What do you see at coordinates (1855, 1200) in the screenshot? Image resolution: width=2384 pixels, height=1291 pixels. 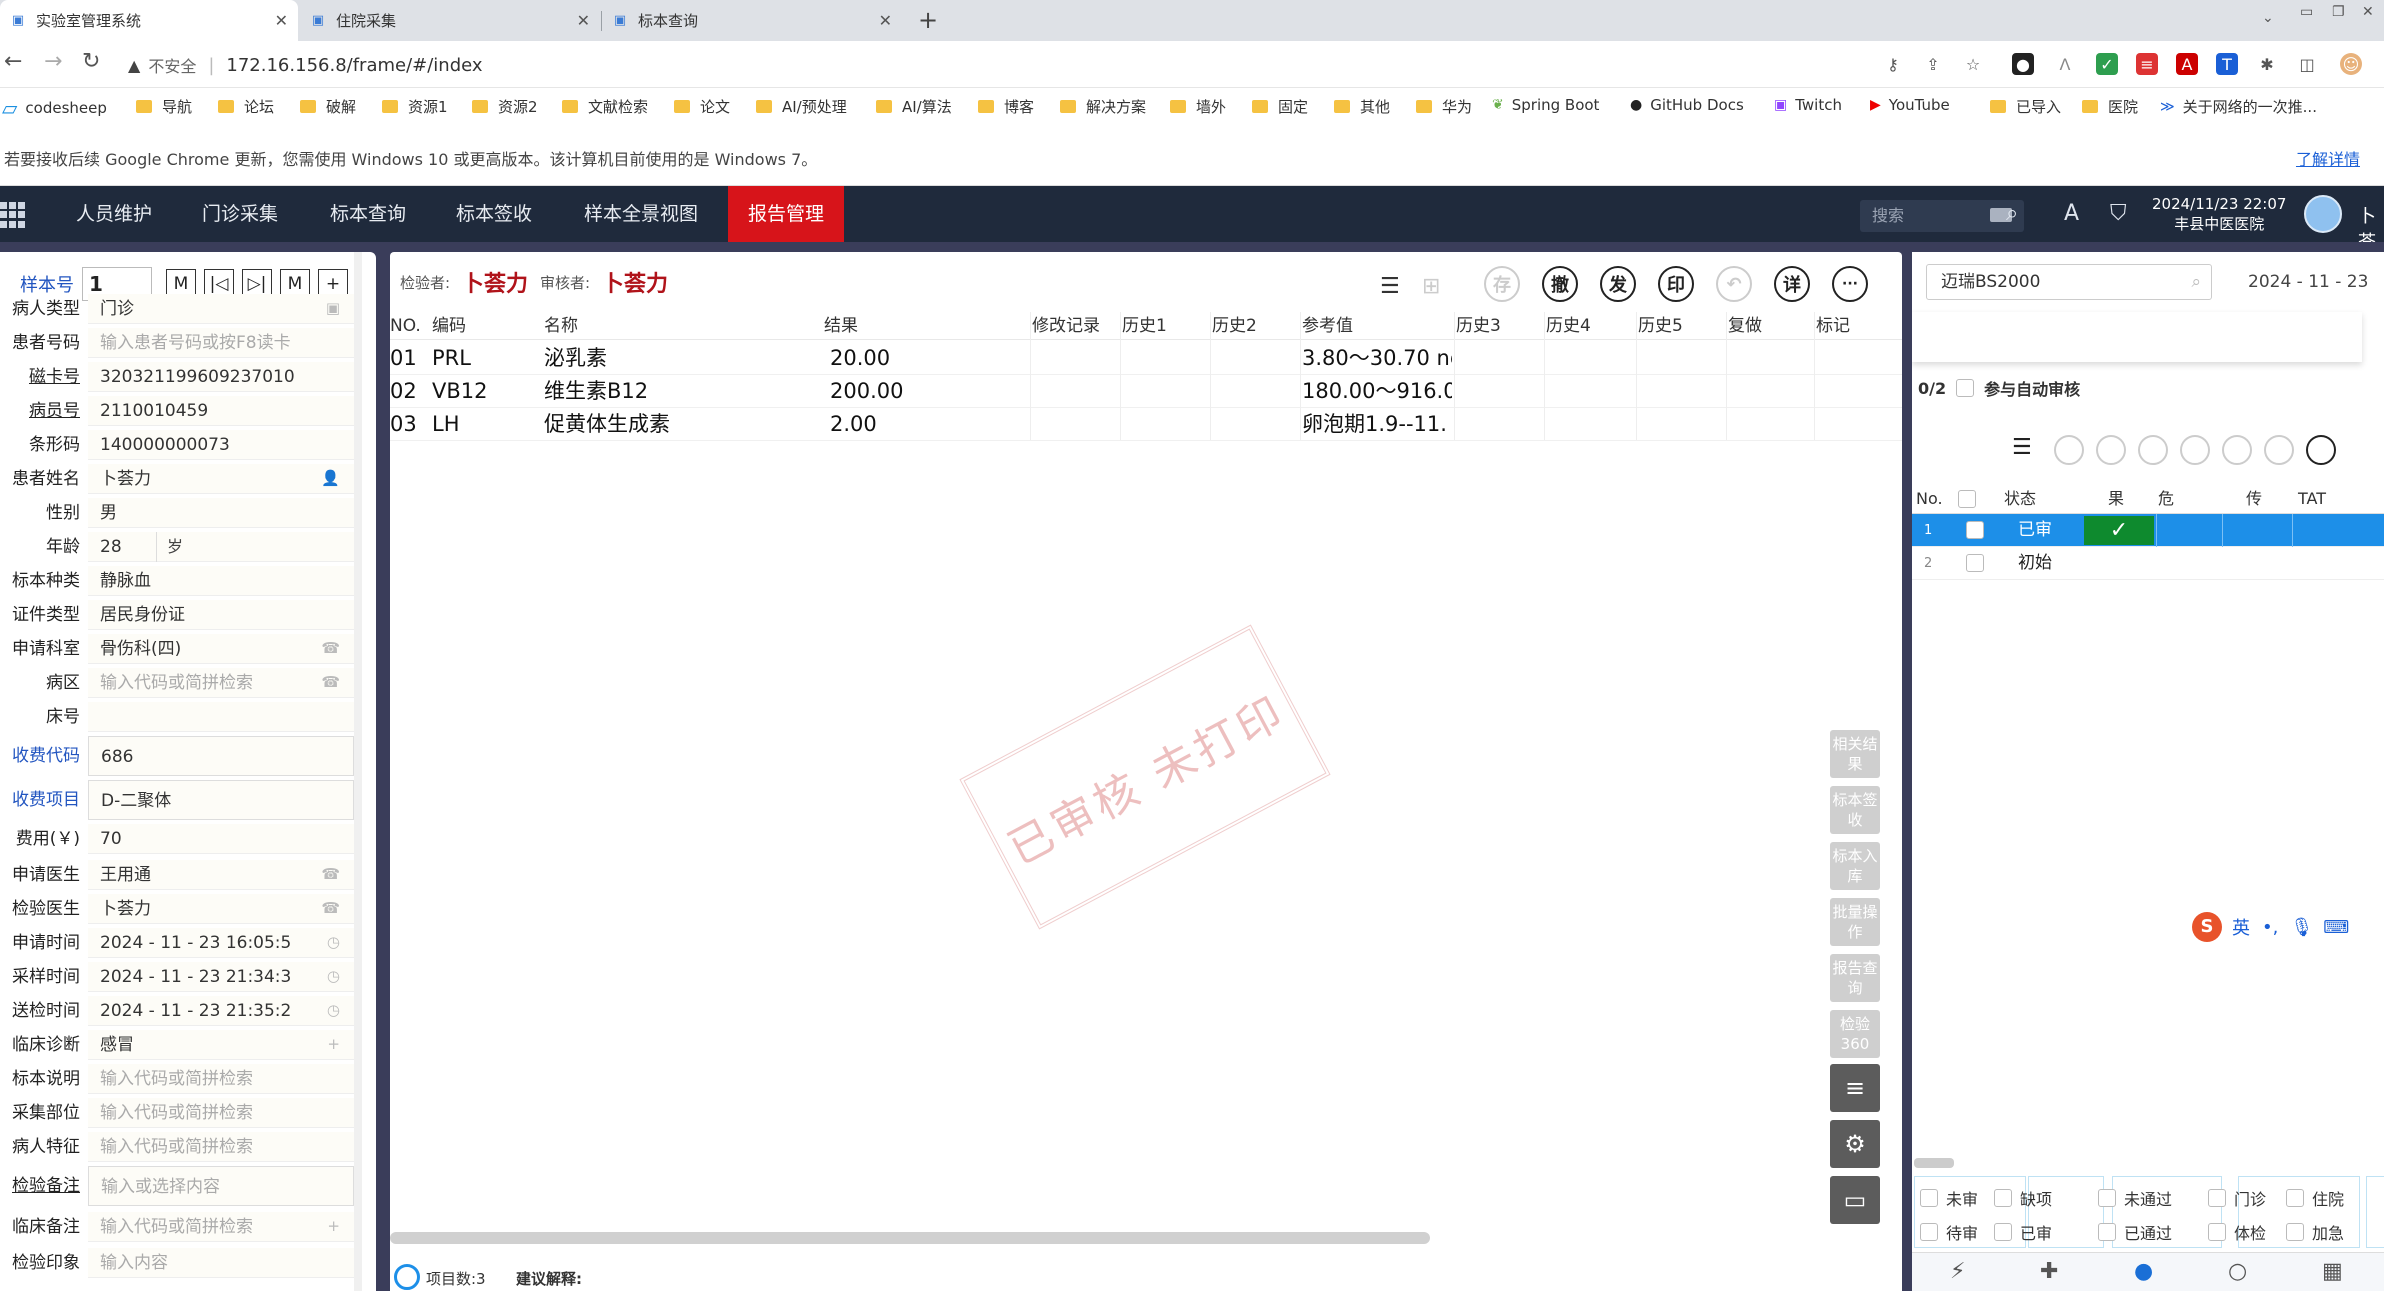 I see `monitor-icon: ▭` at bounding box center [1855, 1200].